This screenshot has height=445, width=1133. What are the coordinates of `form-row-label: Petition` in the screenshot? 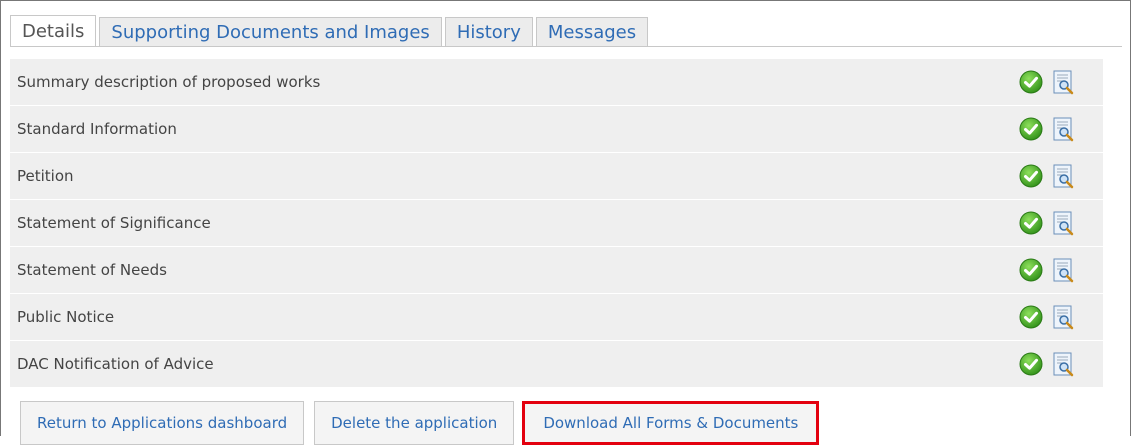 It's located at (45, 176).